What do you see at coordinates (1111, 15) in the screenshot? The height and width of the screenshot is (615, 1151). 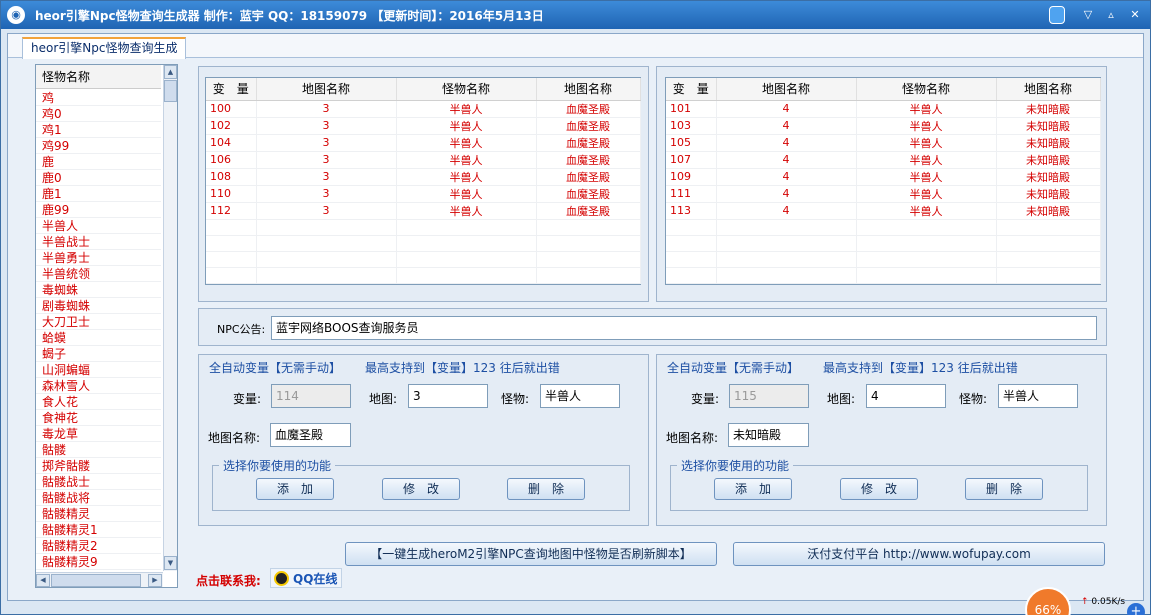 I see `restore-icon: ▵` at bounding box center [1111, 15].